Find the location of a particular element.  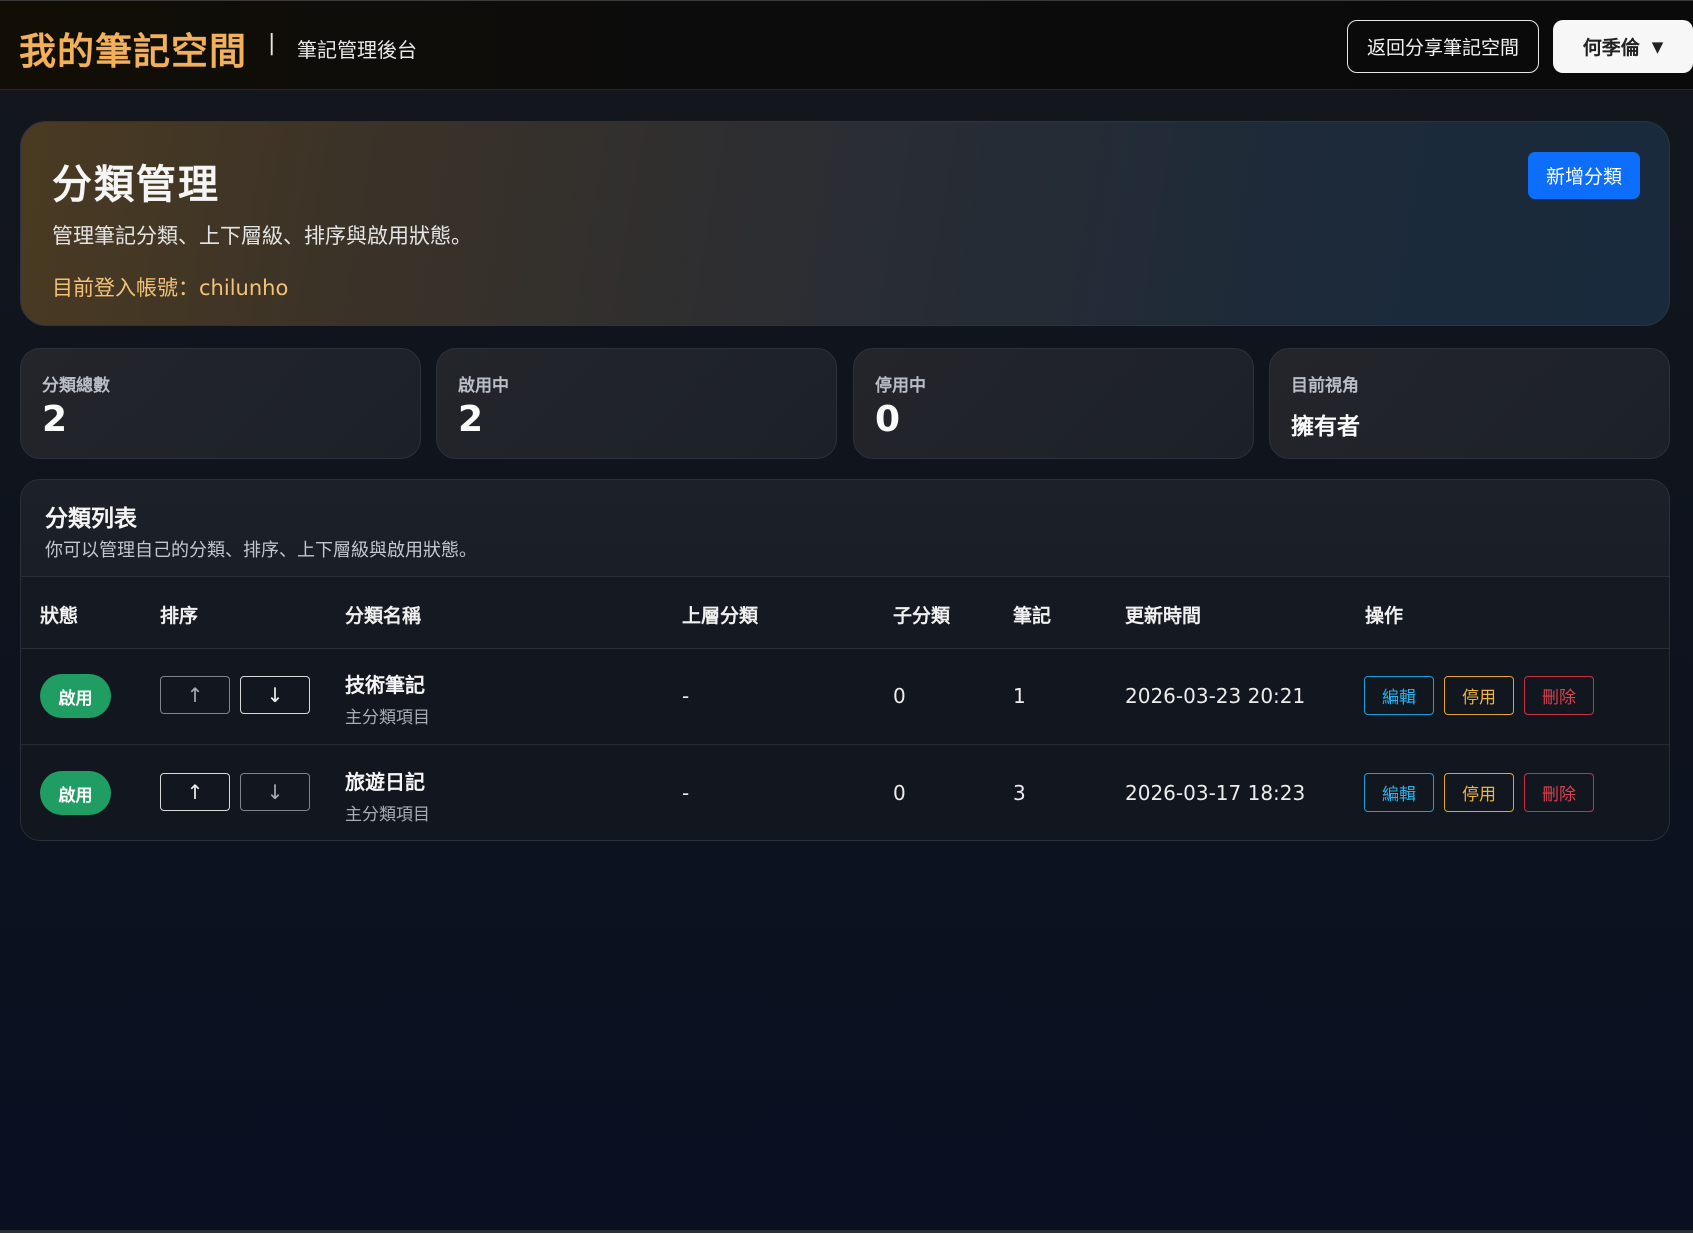

notes-count: 3 is located at coordinates (1019, 793).